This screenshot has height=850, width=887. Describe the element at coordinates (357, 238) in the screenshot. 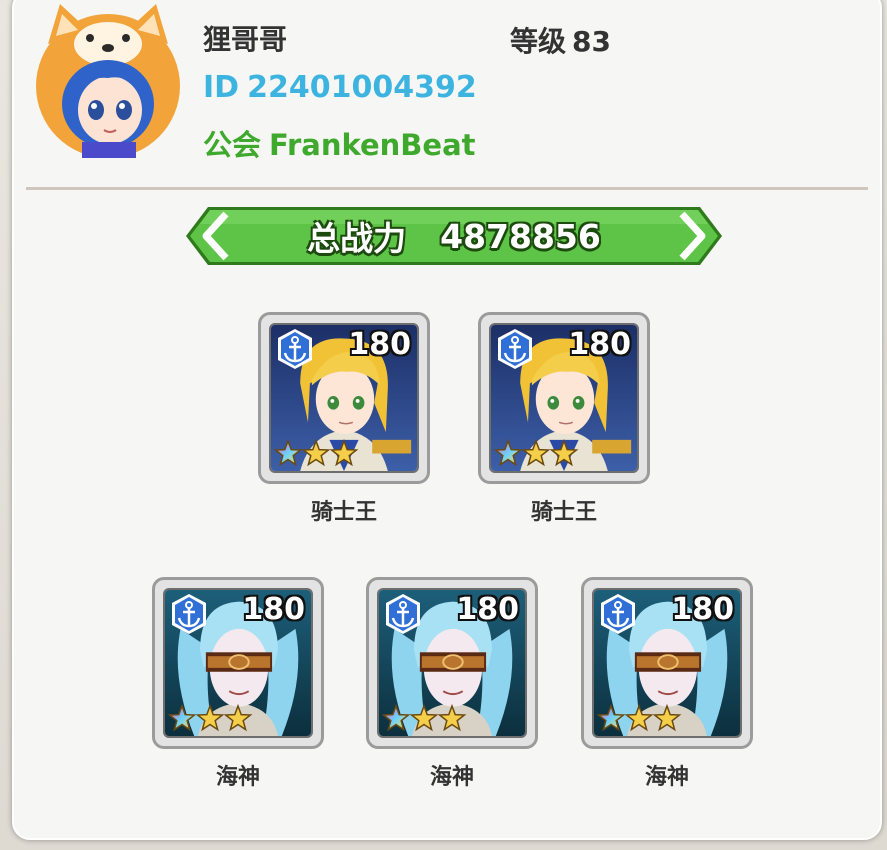

I see `total-power-label: 总战力` at that location.